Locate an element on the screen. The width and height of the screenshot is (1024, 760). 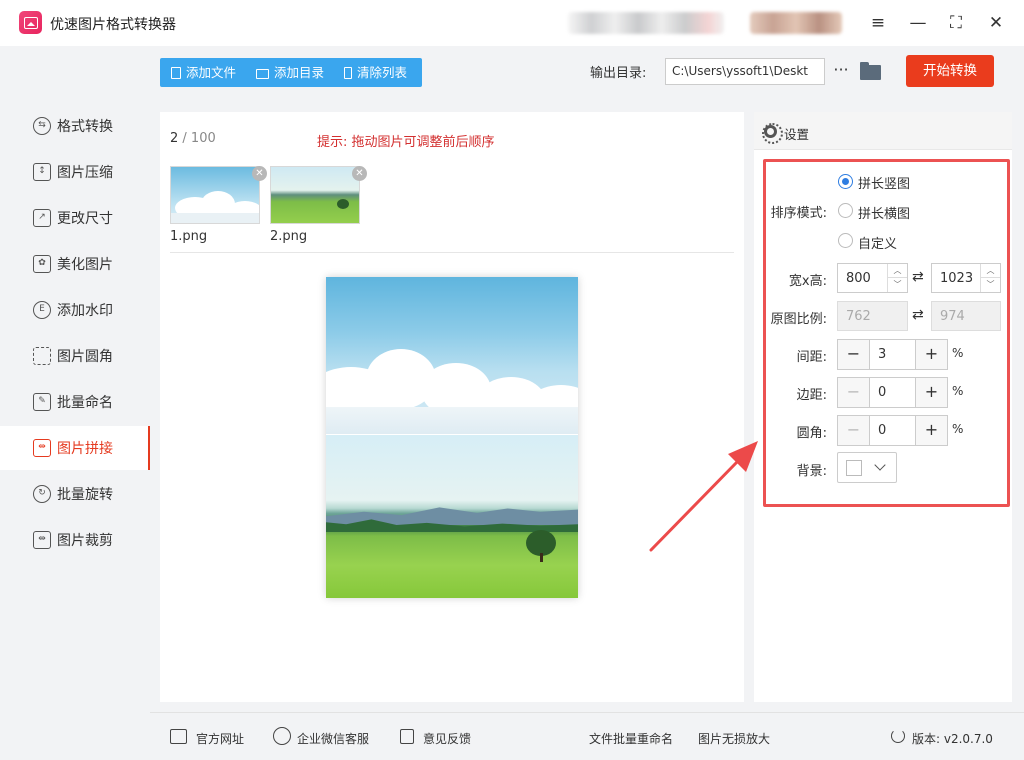
margin-label: 边距: is located at coordinates (811, 395).